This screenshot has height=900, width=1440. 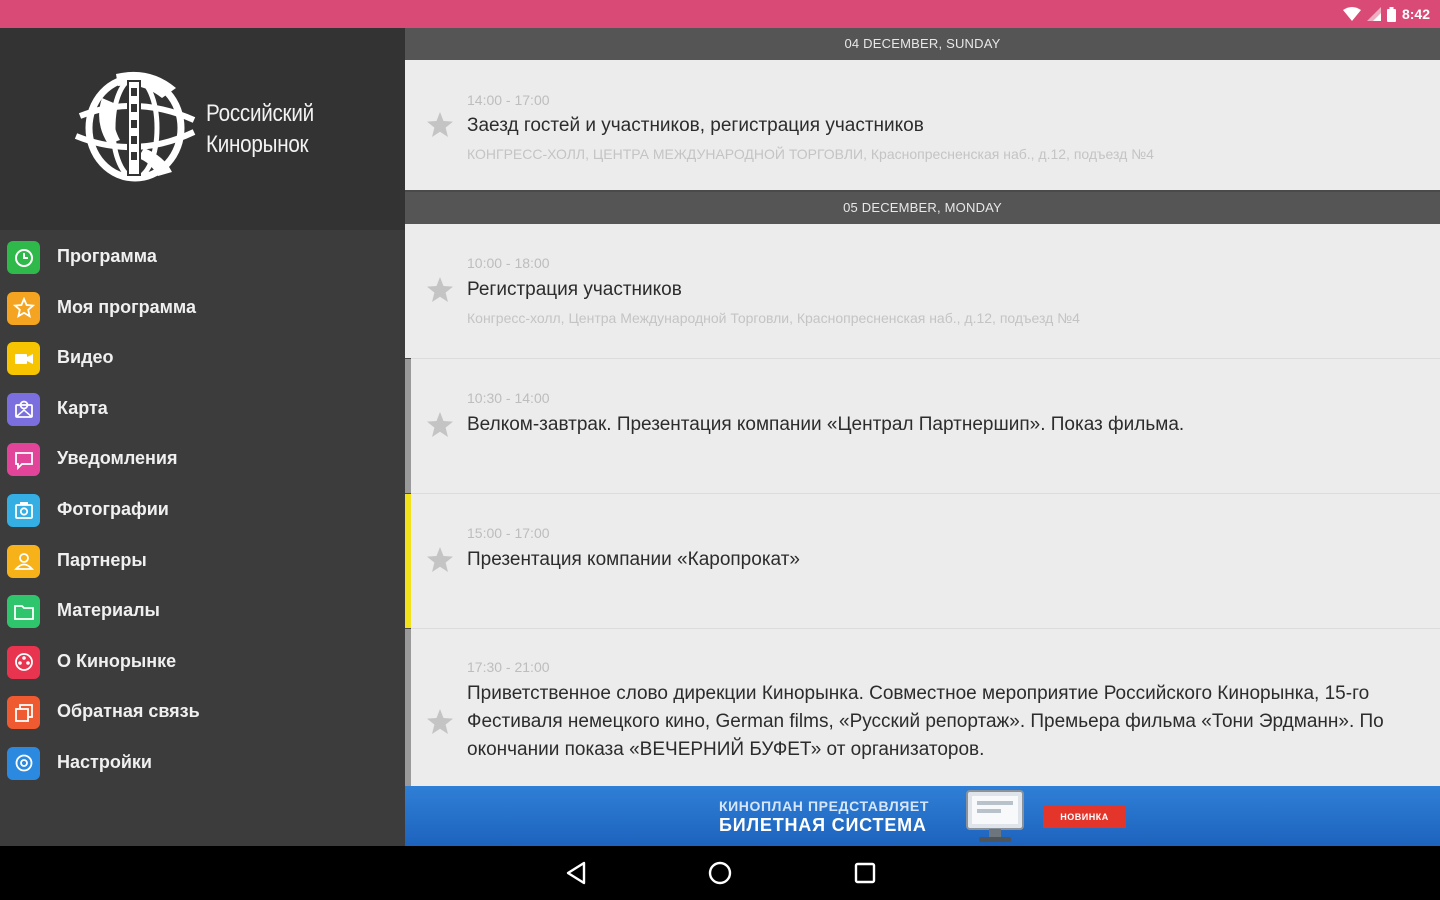 I want to click on menu-item-partners: Партнеры, so click(x=202, y=561).